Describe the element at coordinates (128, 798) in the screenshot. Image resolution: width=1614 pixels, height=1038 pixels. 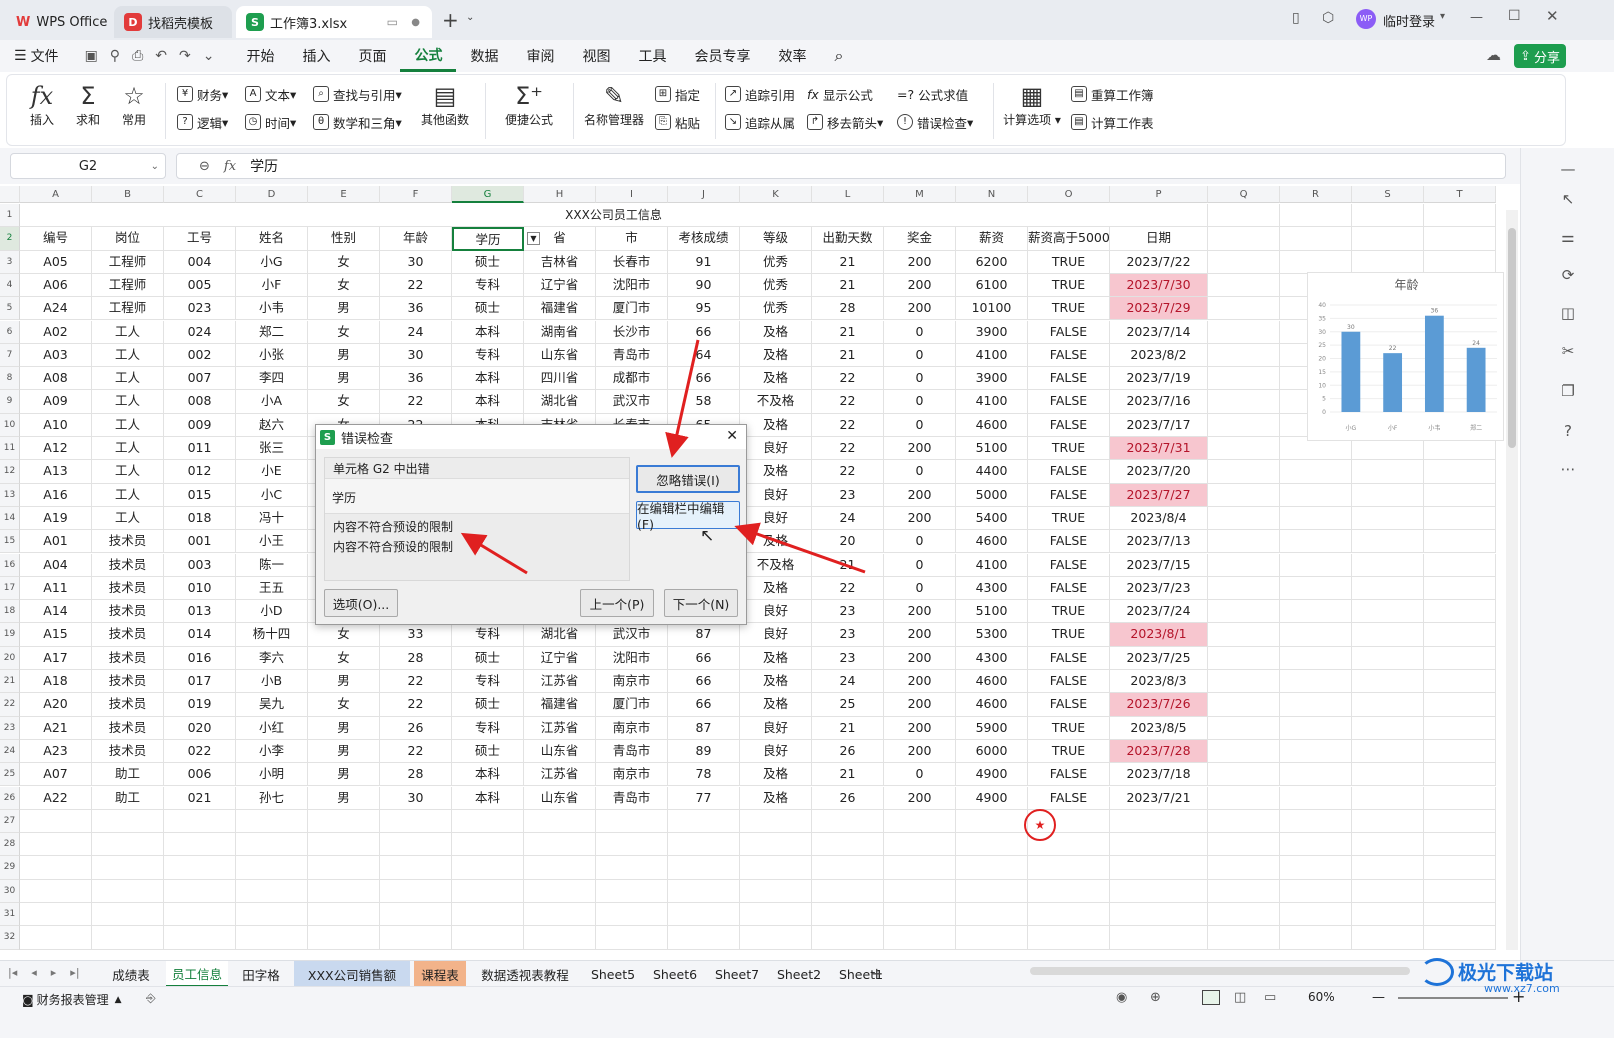
I see `table-row-cell: 助工` at that location.